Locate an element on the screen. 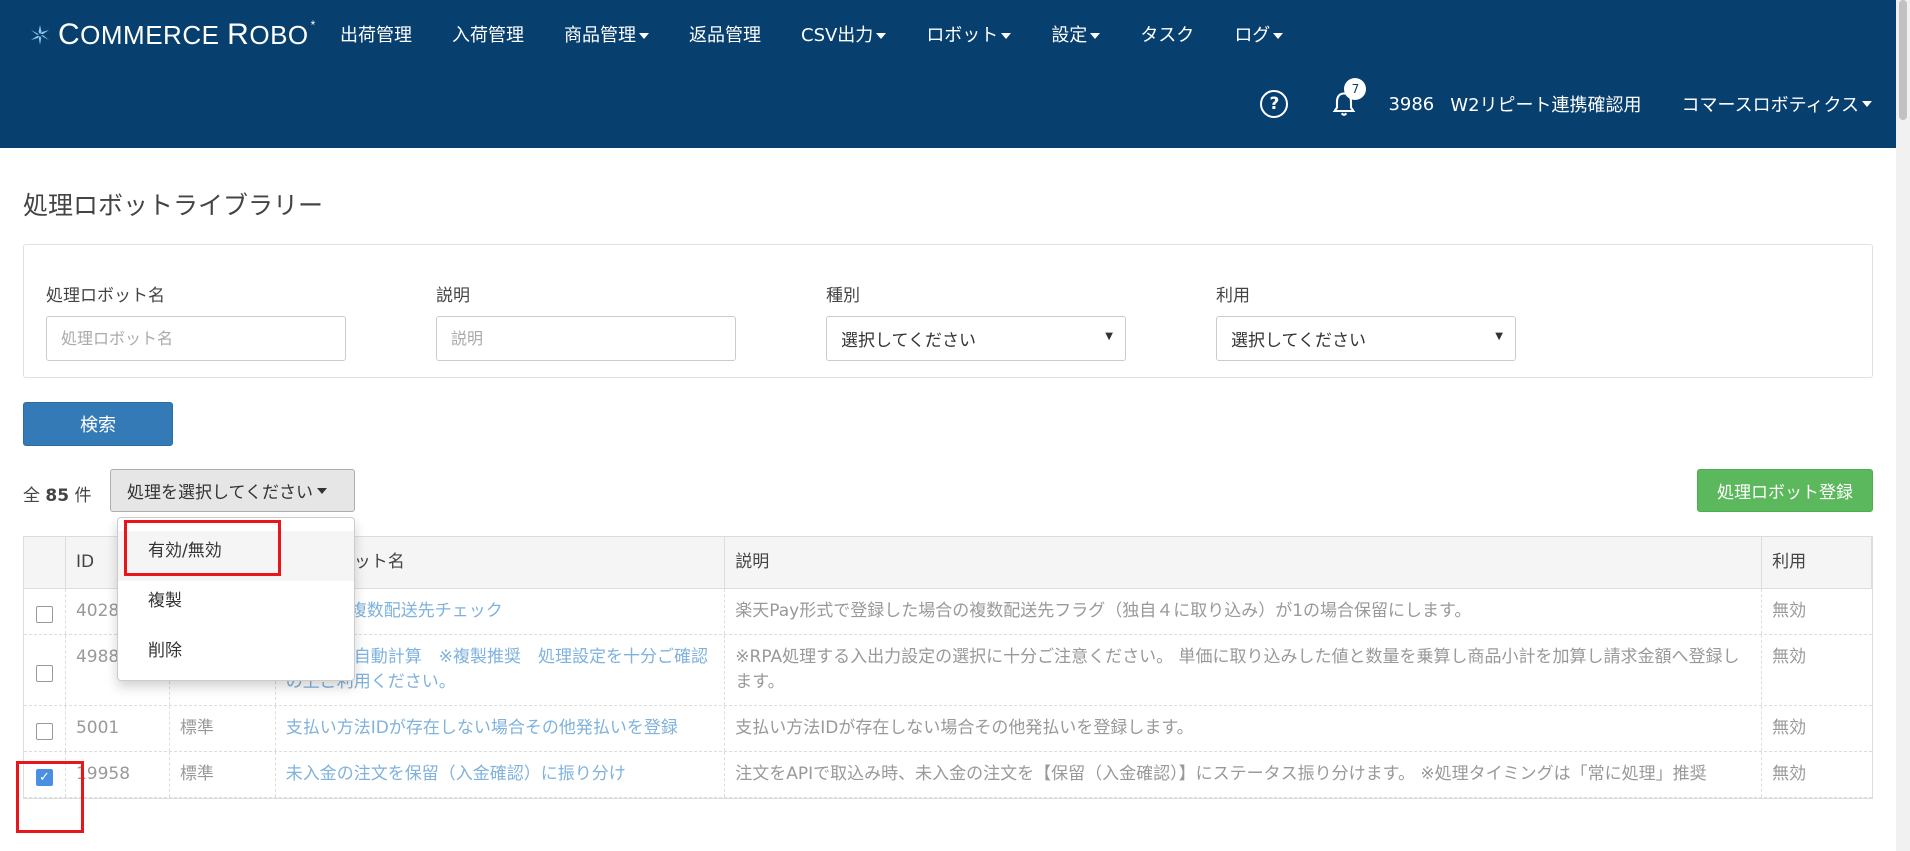 Image resolution: width=1910 pixels, height=851 pixels. row-name-link: 未入金の注文を保留（入金確認）に振り分け is located at coordinates (501, 774).